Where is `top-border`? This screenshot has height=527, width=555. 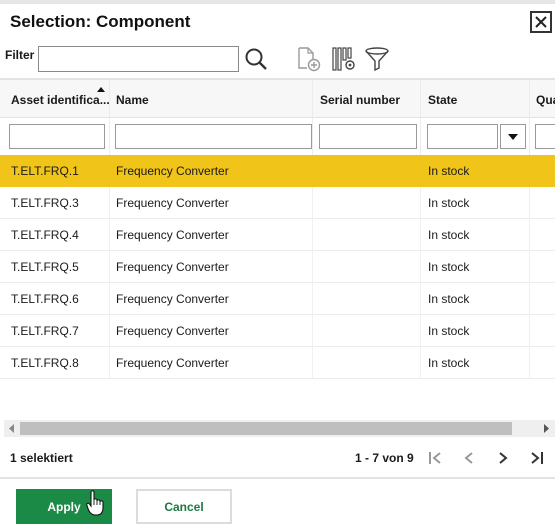 top-border is located at coordinates (277, 2).